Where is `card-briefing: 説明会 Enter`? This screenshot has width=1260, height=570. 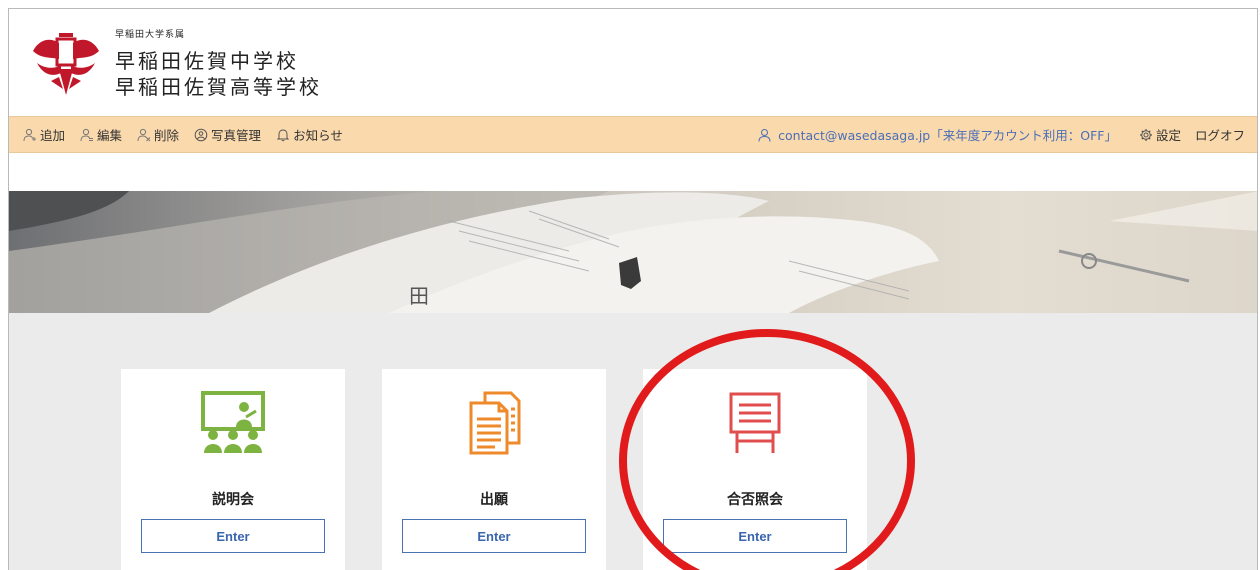
card-briefing: 説明会 Enter is located at coordinates (233, 469).